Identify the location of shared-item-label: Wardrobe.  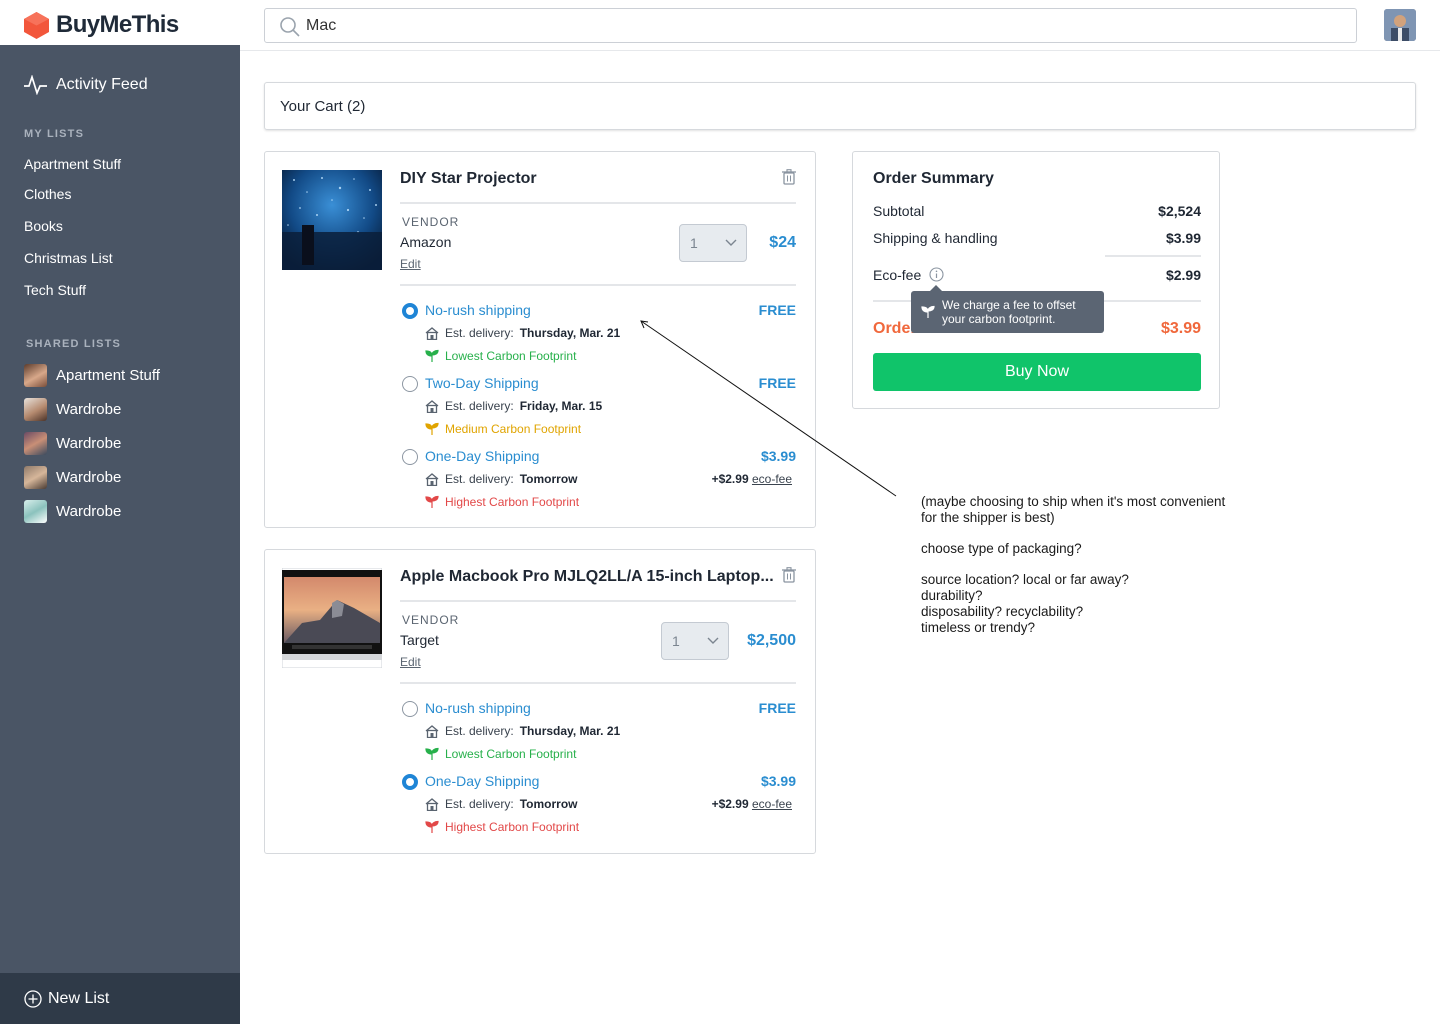
(89, 511).